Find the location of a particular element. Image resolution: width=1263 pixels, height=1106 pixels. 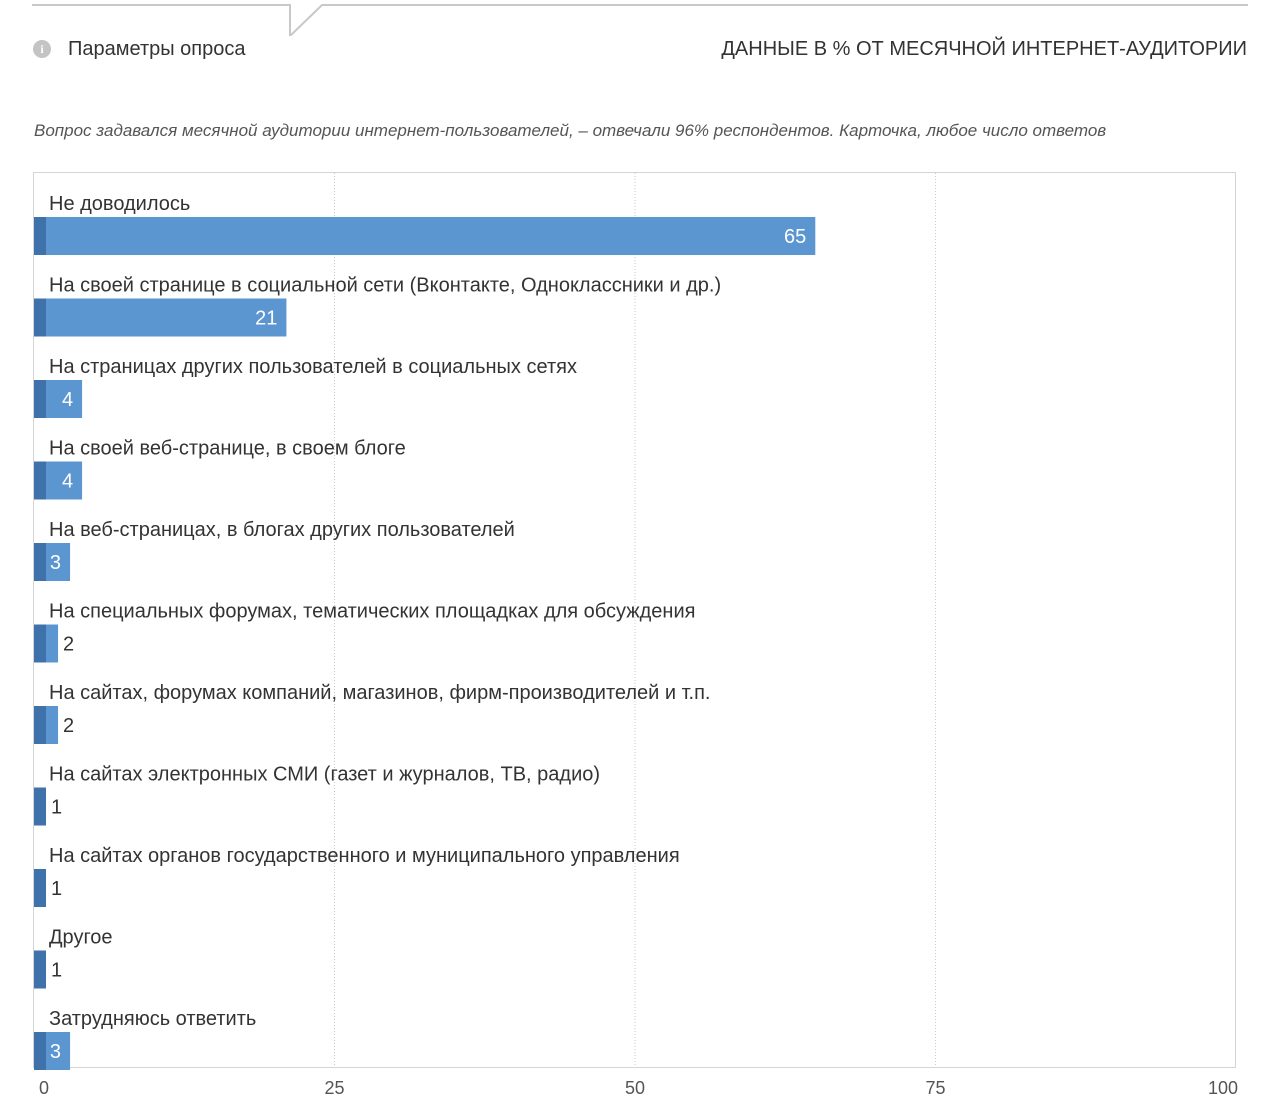

x-tick-label: 75 is located at coordinates (935, 1088).